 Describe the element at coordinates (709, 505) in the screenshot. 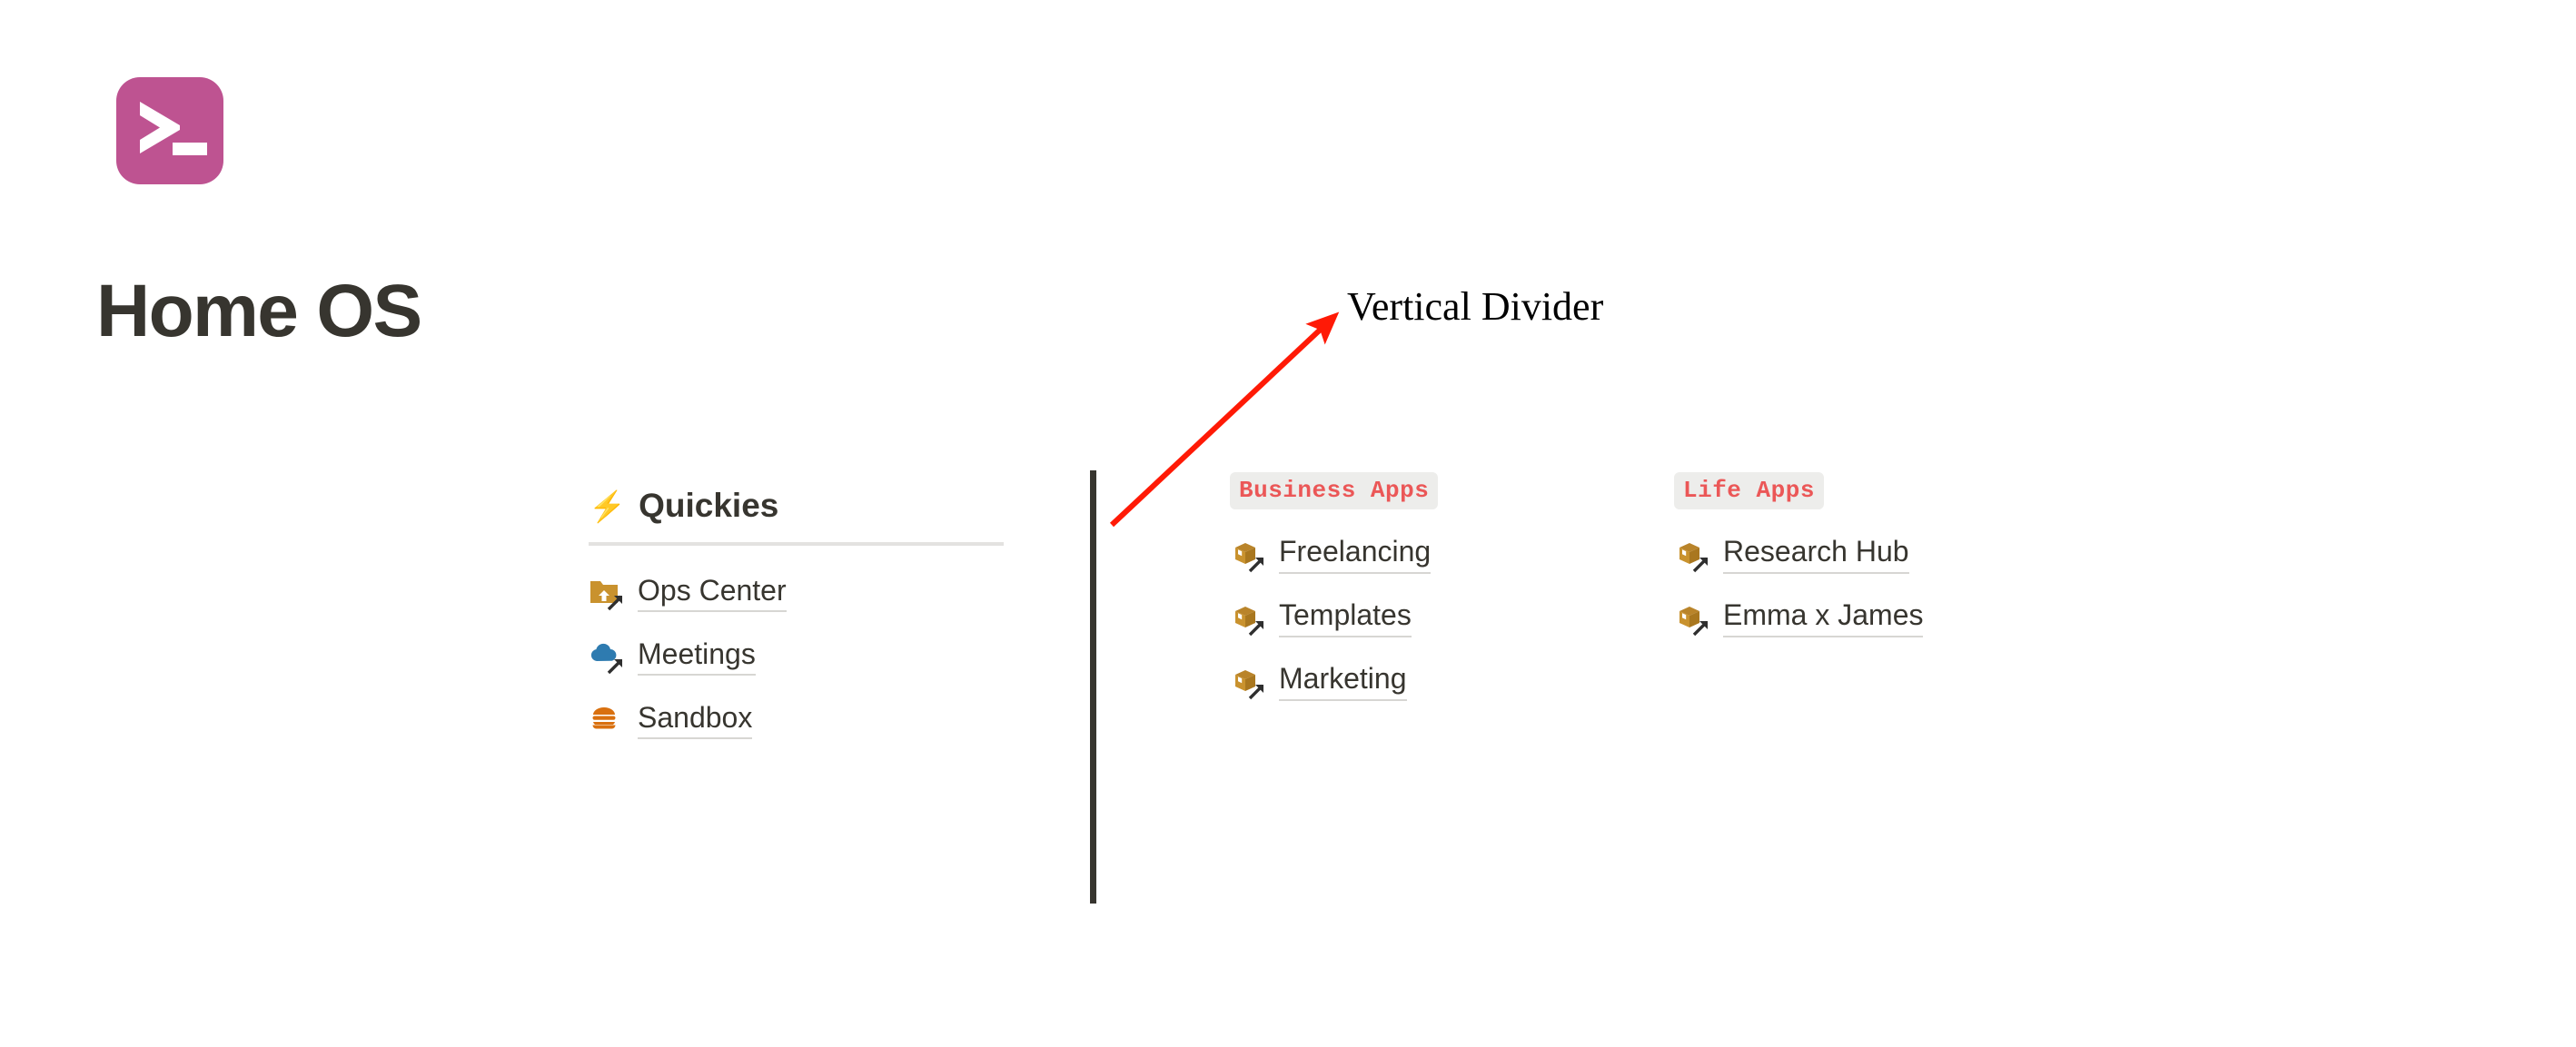

I see `quickies-heading-text: Quickies` at that location.